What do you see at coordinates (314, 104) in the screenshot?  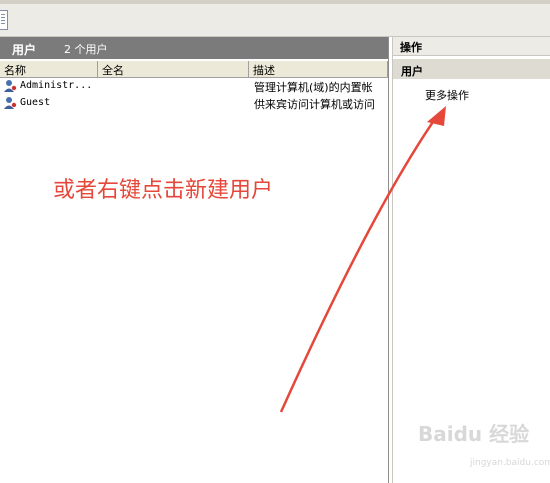 I see `row-description: 供来宾访问计算机或访问` at bounding box center [314, 104].